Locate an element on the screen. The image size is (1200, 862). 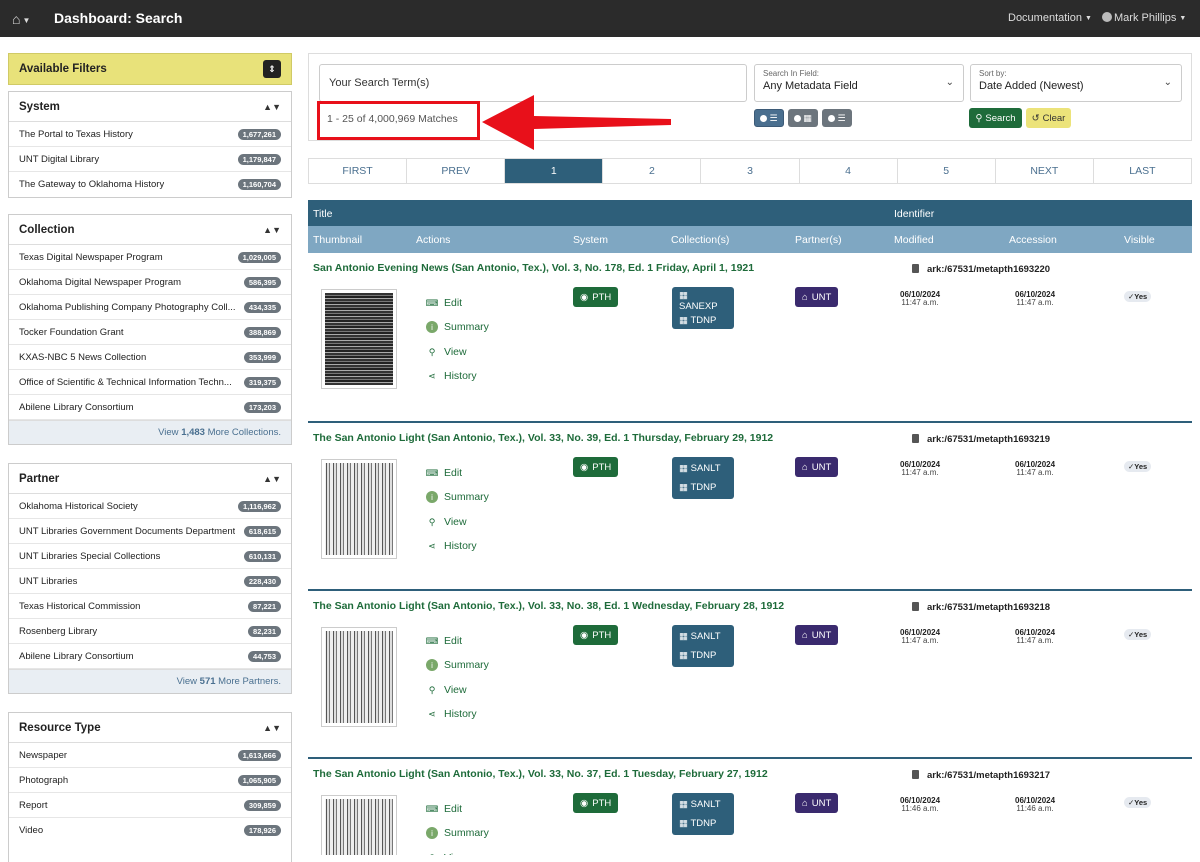
globe-icon: ◉ is located at coordinates (584, 297).